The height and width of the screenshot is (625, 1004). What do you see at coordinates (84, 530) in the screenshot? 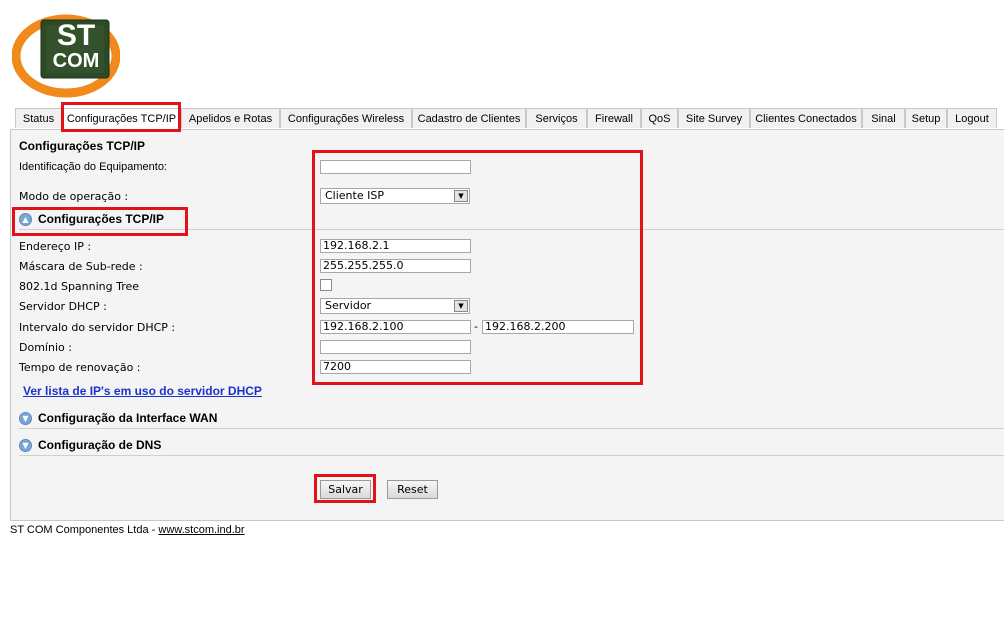
I see `footer-company: ST COM Componentes Ltda -` at bounding box center [84, 530].